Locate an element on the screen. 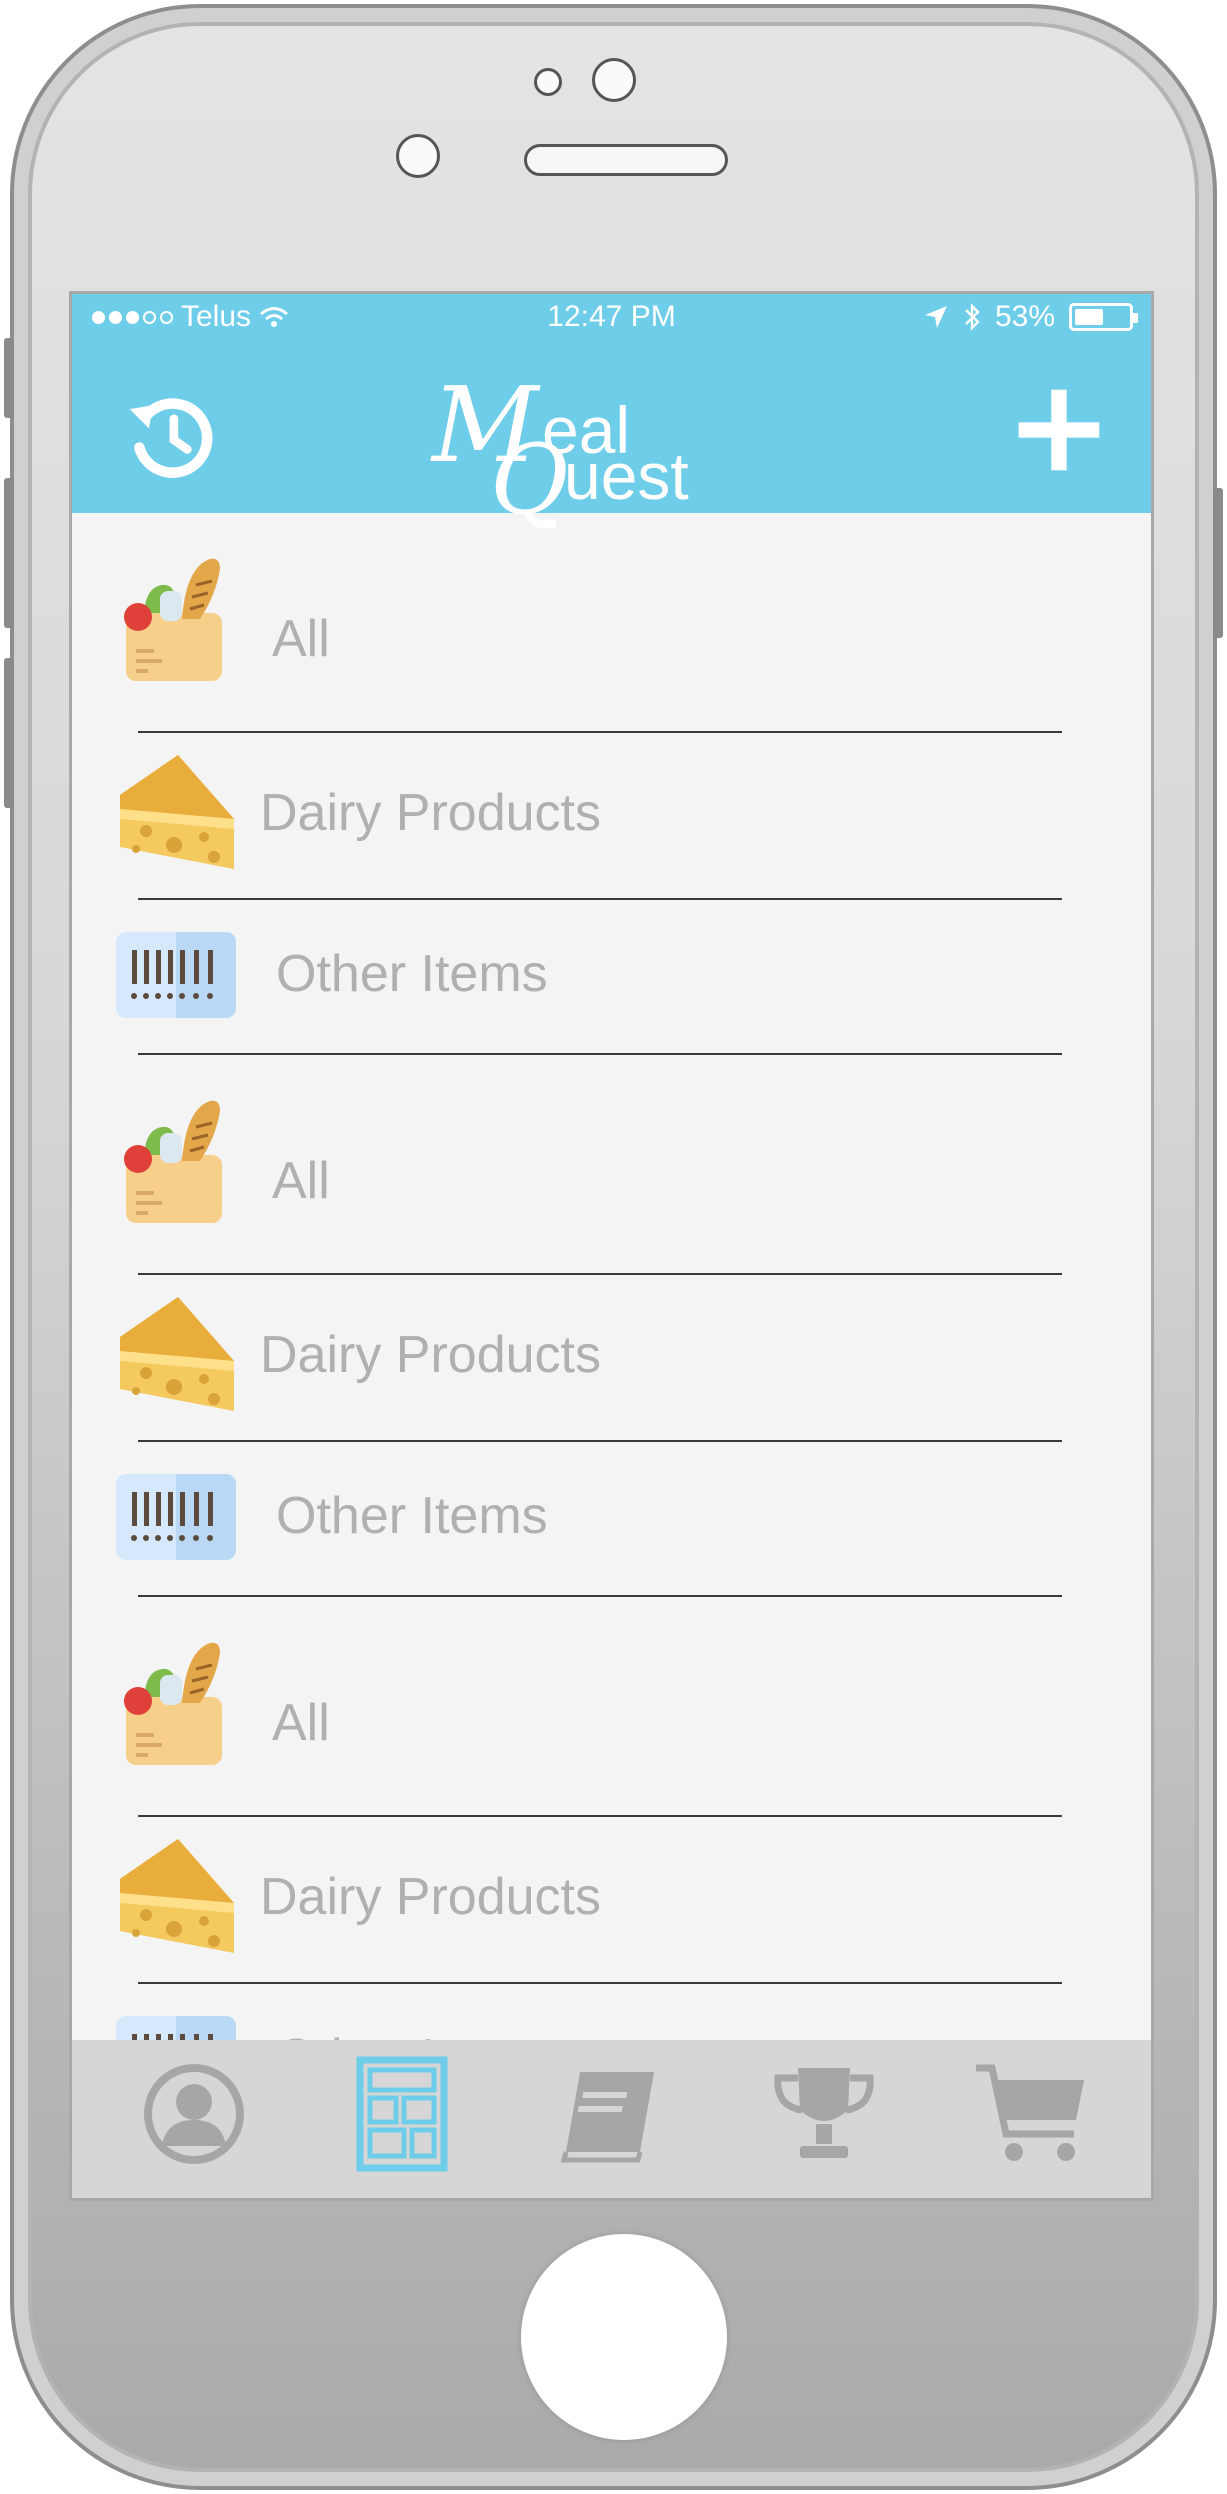 This screenshot has height=2494, width=1227. mute-switch is located at coordinates (9, 378).